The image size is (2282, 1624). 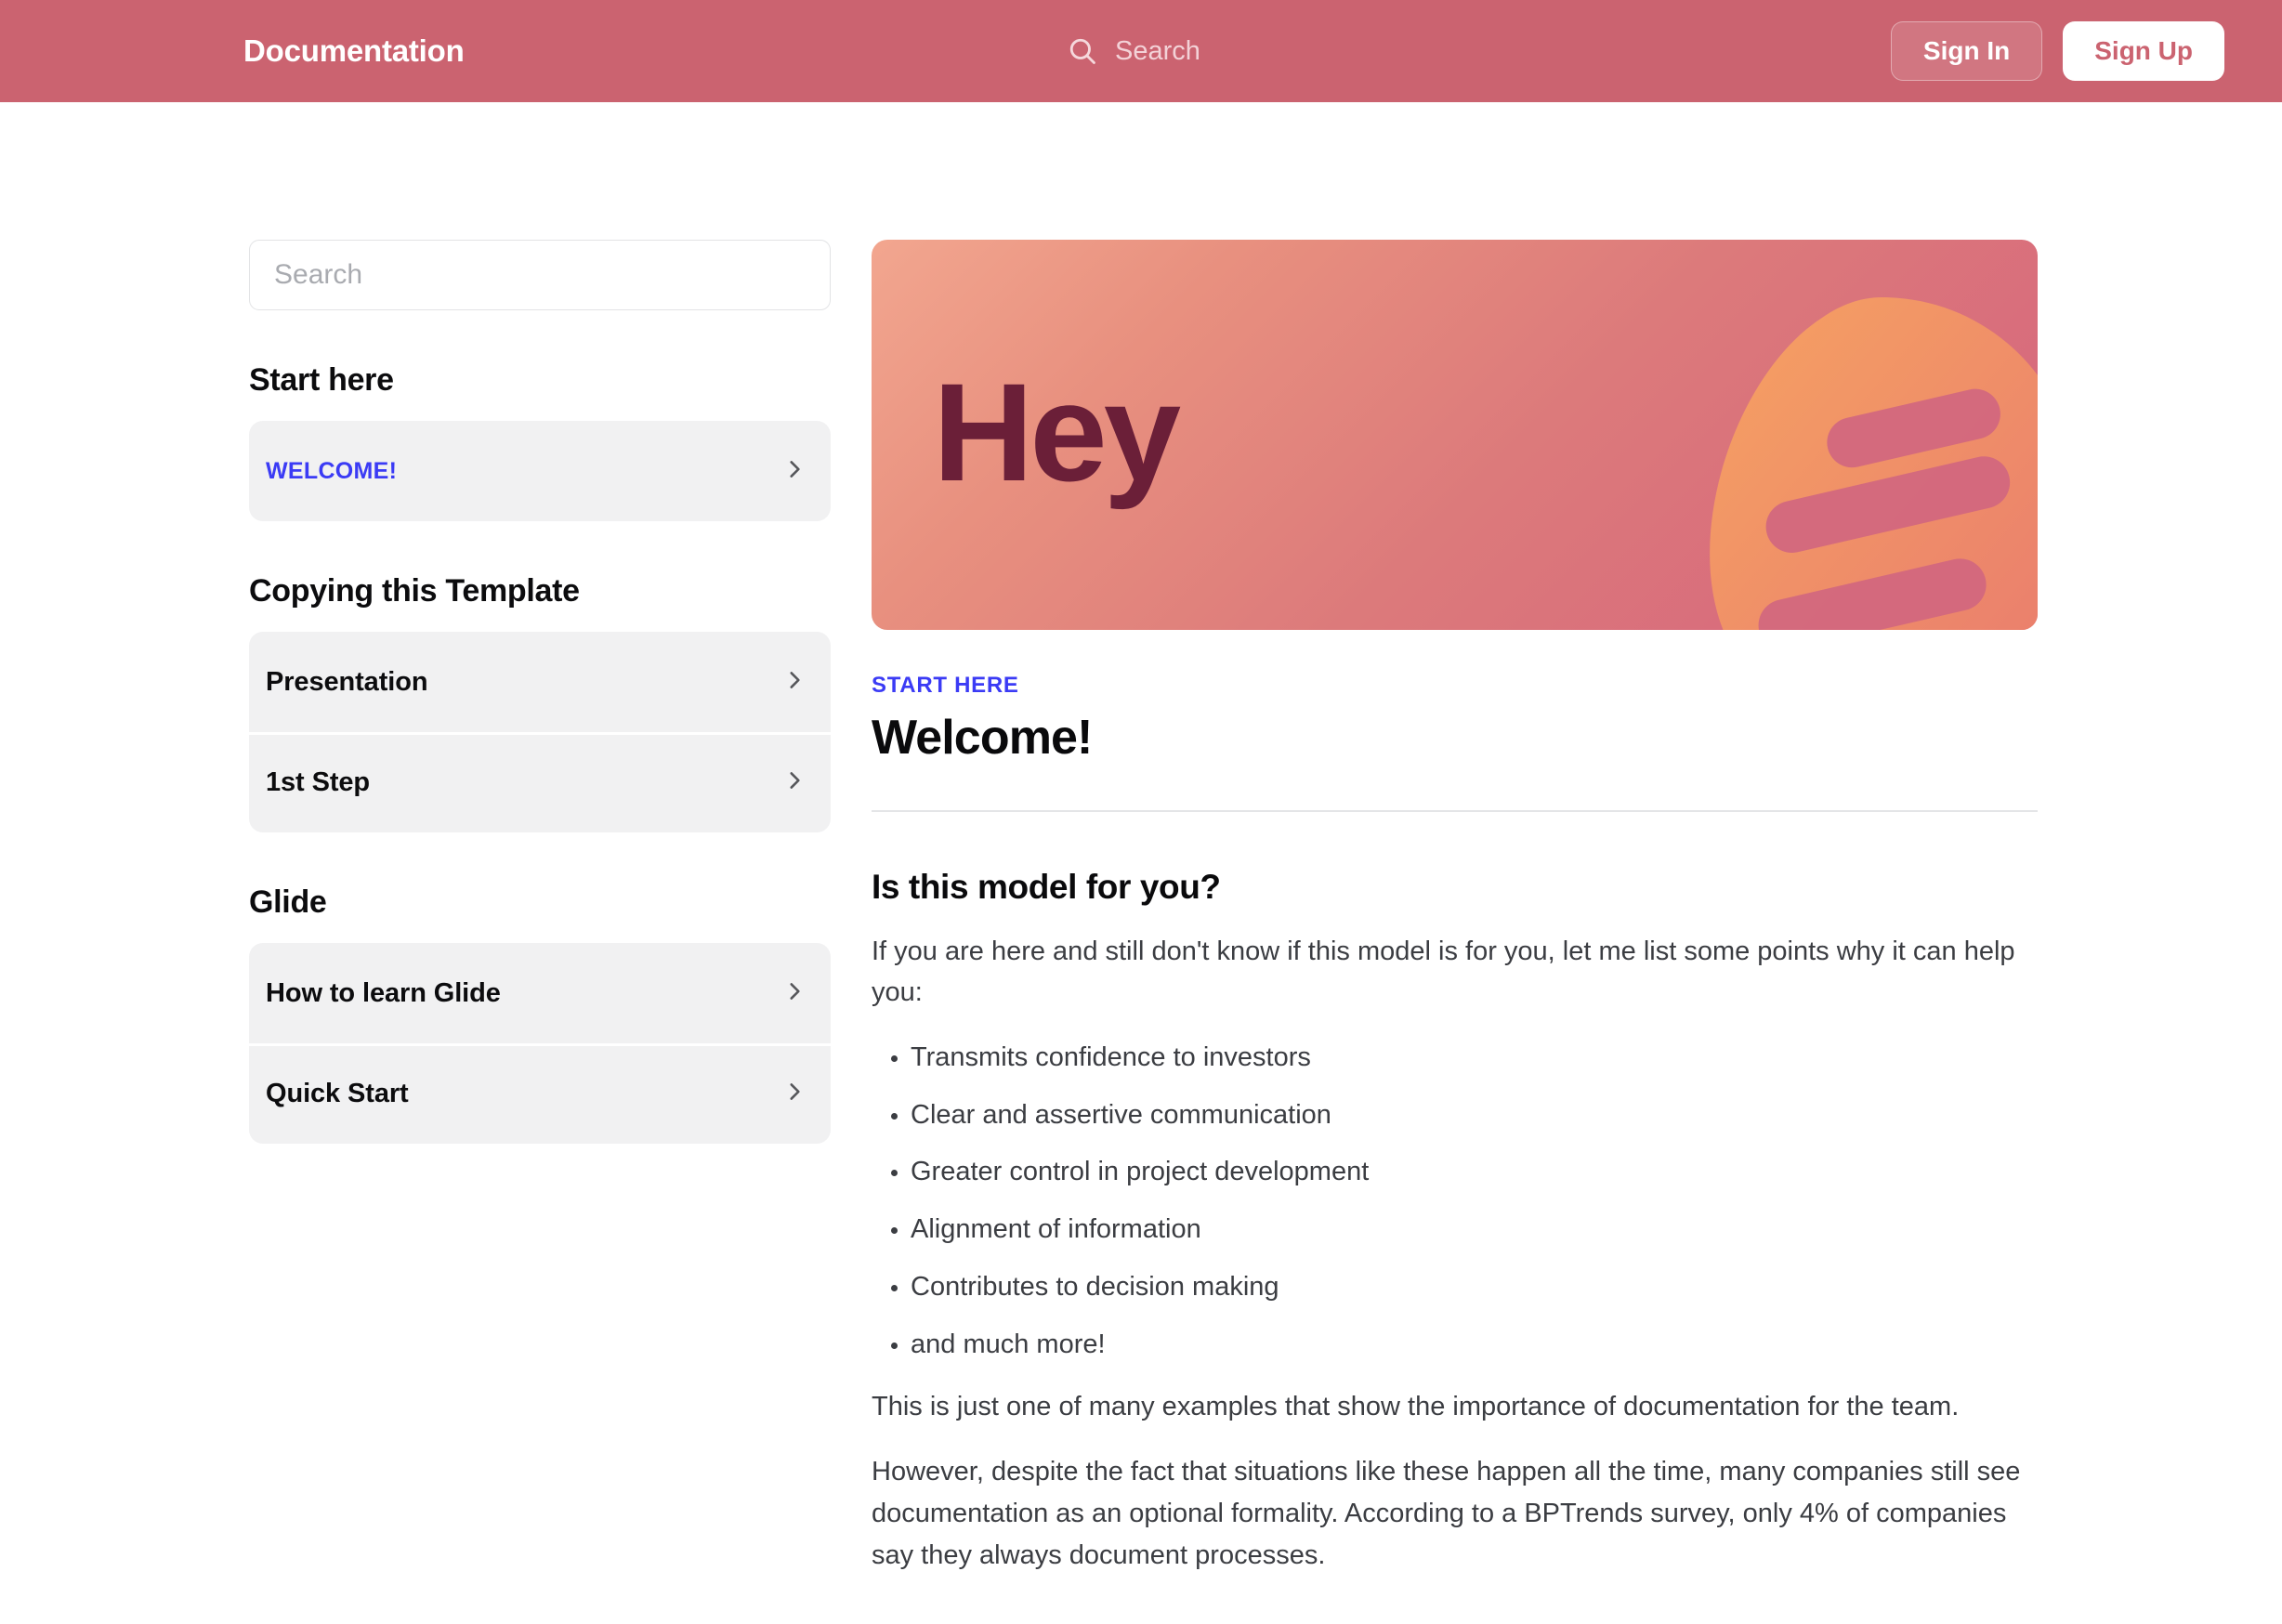 What do you see at coordinates (383, 993) in the screenshot?
I see `sidebar-item-label: How to learn Glide` at bounding box center [383, 993].